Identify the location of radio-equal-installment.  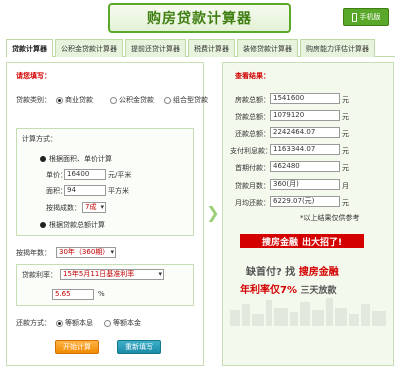
(59, 323).